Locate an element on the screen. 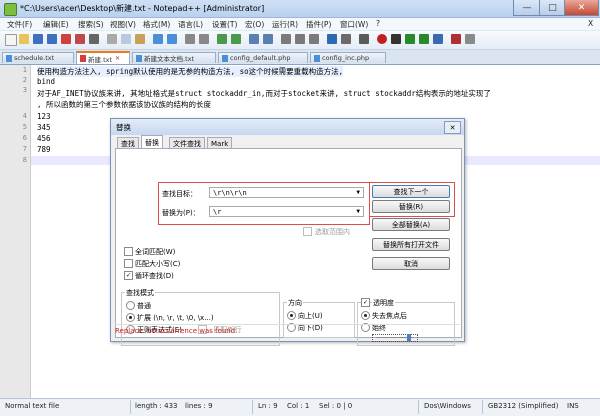 This screenshot has width=600, height=416. direction-up-radio is located at coordinates (291, 315).